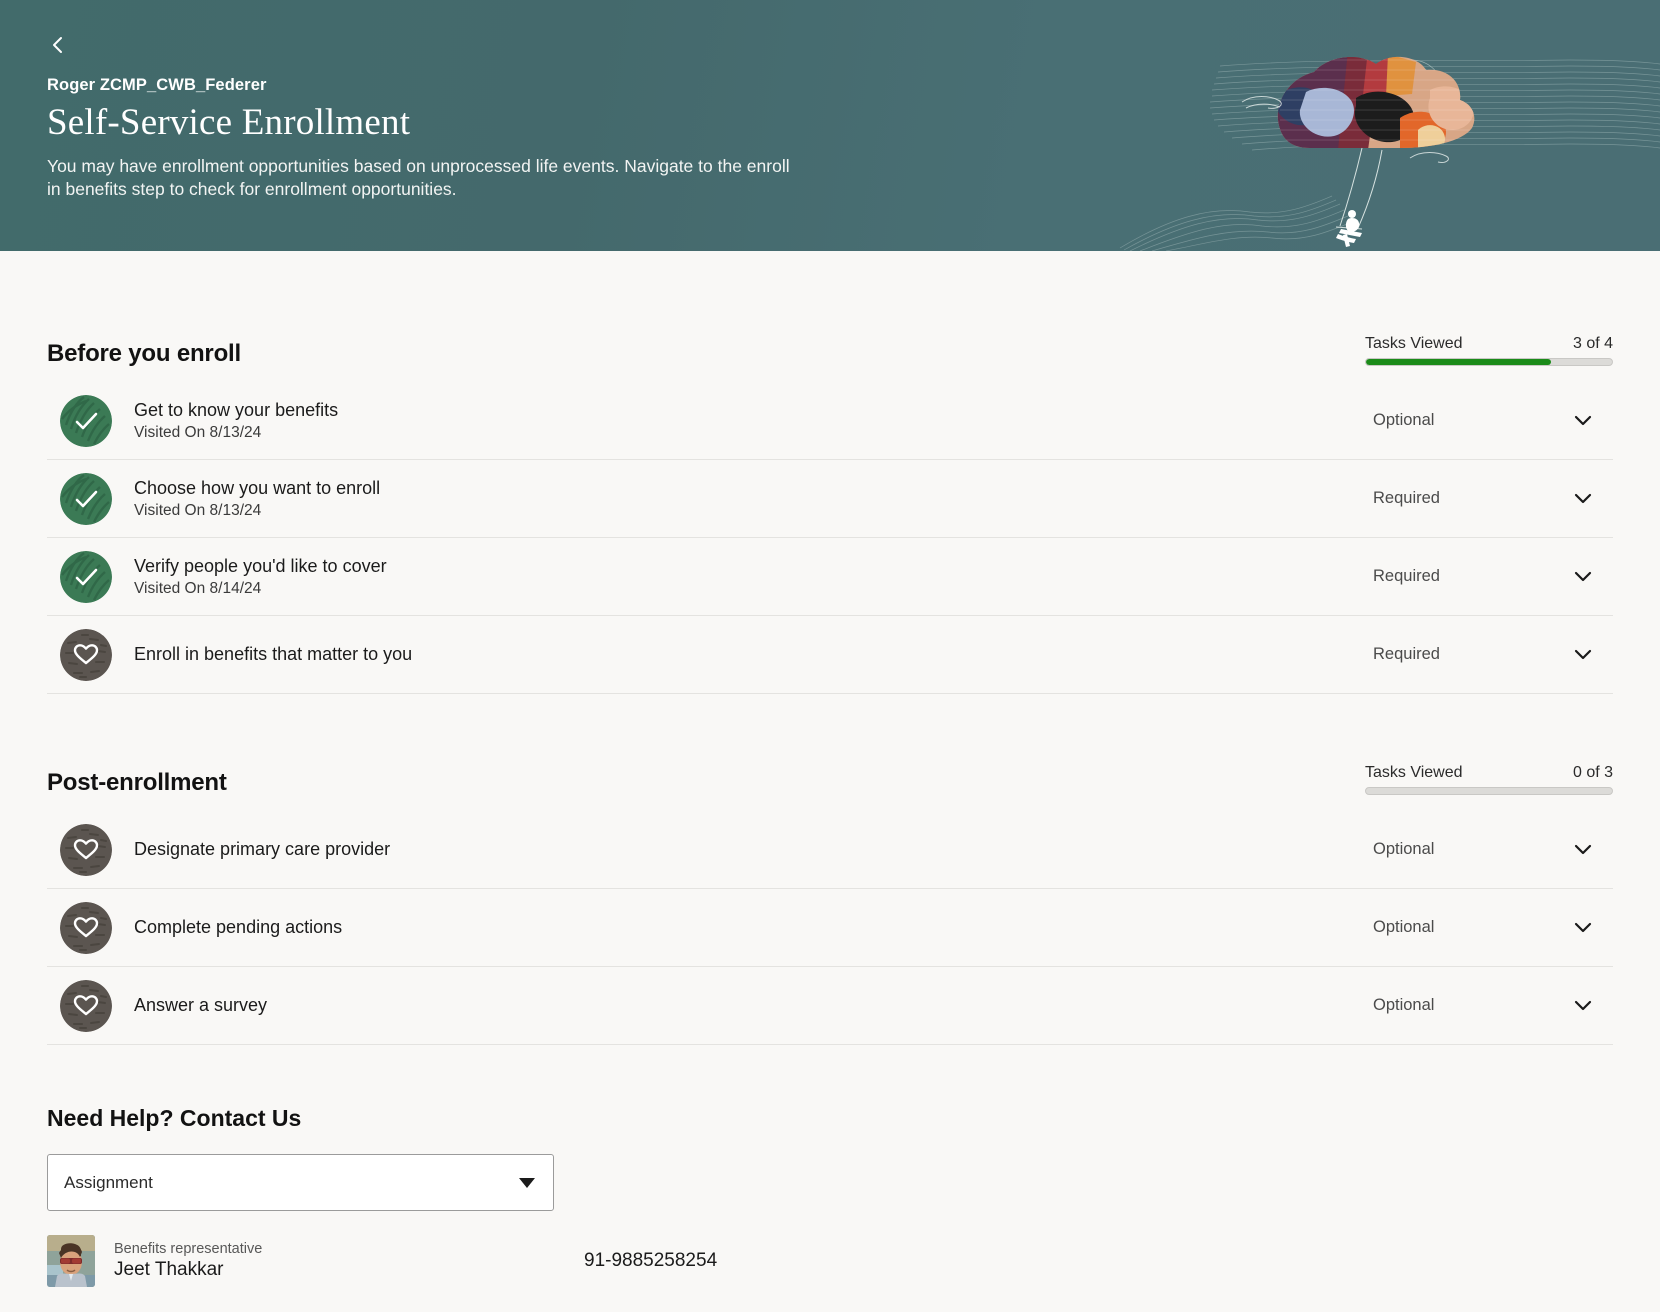 This screenshot has height=1312, width=1660. Describe the element at coordinates (257, 488) in the screenshot. I see `task-label: Choose how you want to enroll` at that location.